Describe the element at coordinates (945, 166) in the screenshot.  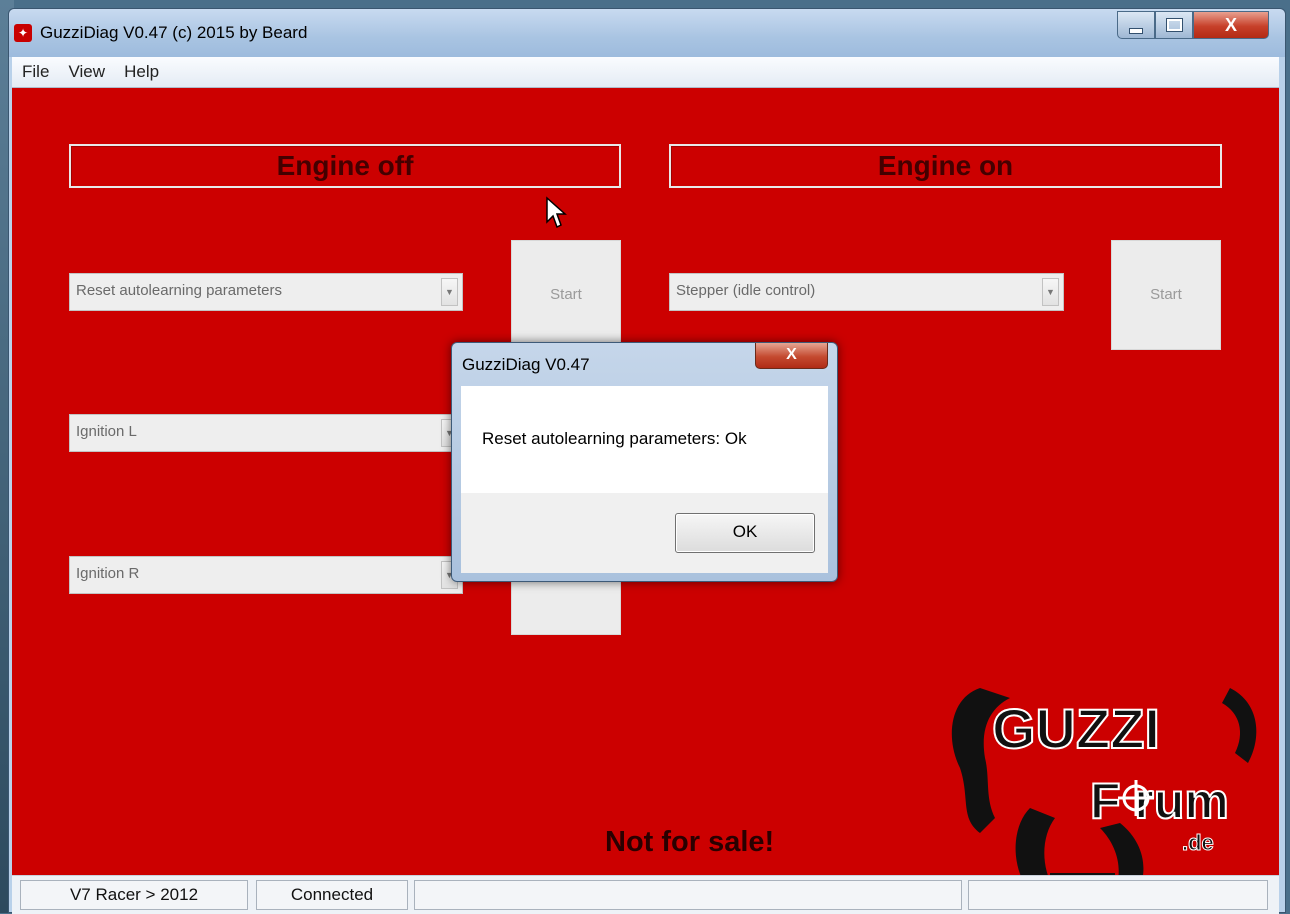
I see `engine-on-heading: Engine on` at that location.